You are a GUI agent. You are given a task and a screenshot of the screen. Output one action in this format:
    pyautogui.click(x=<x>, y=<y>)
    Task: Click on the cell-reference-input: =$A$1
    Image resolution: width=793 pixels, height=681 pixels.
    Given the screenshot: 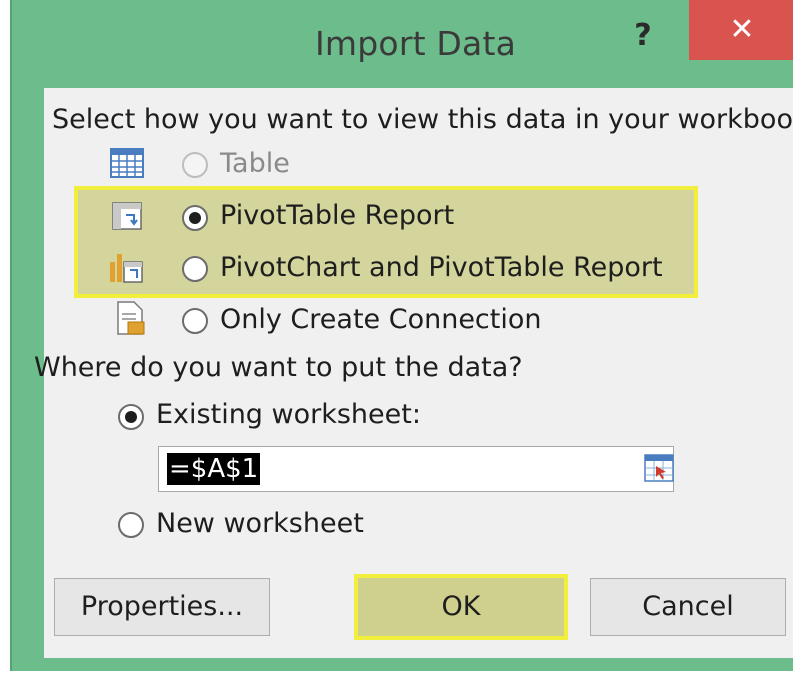 What is the action you would take?
    pyautogui.click(x=416, y=469)
    